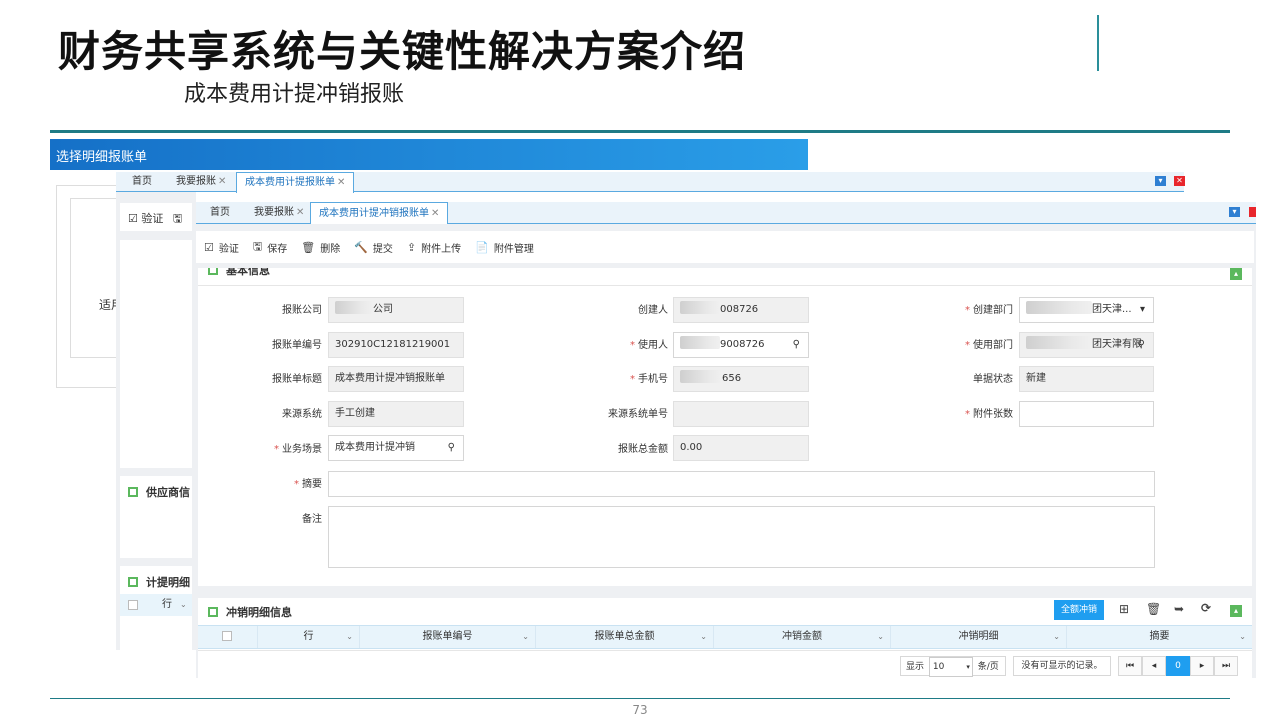  What do you see at coordinates (295, 182) in the screenshot?
I see `mid-tab-accrual: 成本费用计提报账单 ✕` at bounding box center [295, 182].